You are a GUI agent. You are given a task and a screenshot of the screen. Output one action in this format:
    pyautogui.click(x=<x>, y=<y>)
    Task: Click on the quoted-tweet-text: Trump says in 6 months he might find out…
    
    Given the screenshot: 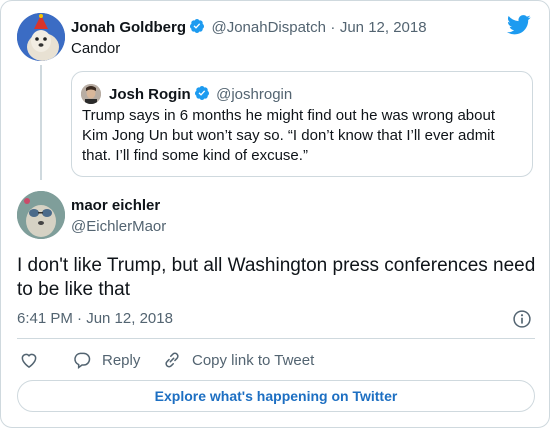 What is the action you would take?
    pyautogui.click(x=288, y=135)
    